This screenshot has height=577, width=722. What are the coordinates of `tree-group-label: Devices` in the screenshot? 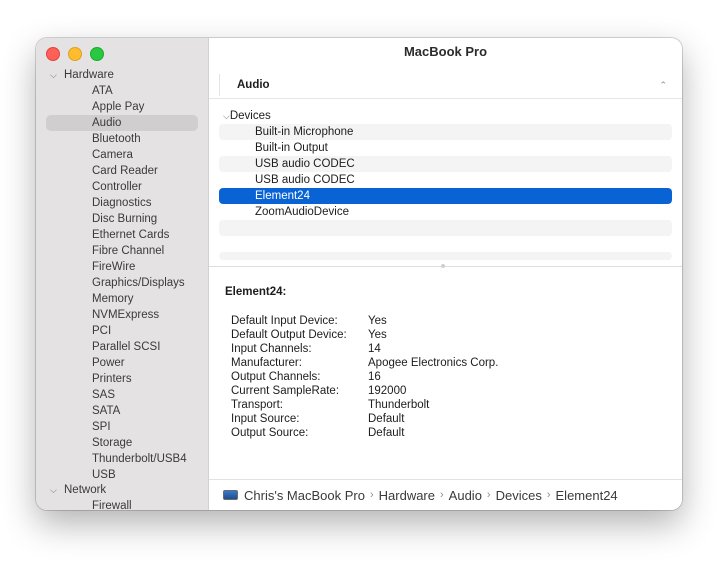 It's located at (250, 116).